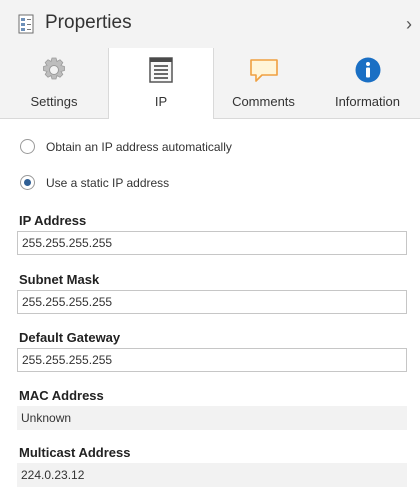  I want to click on panel-title: Properties, so click(88, 22).